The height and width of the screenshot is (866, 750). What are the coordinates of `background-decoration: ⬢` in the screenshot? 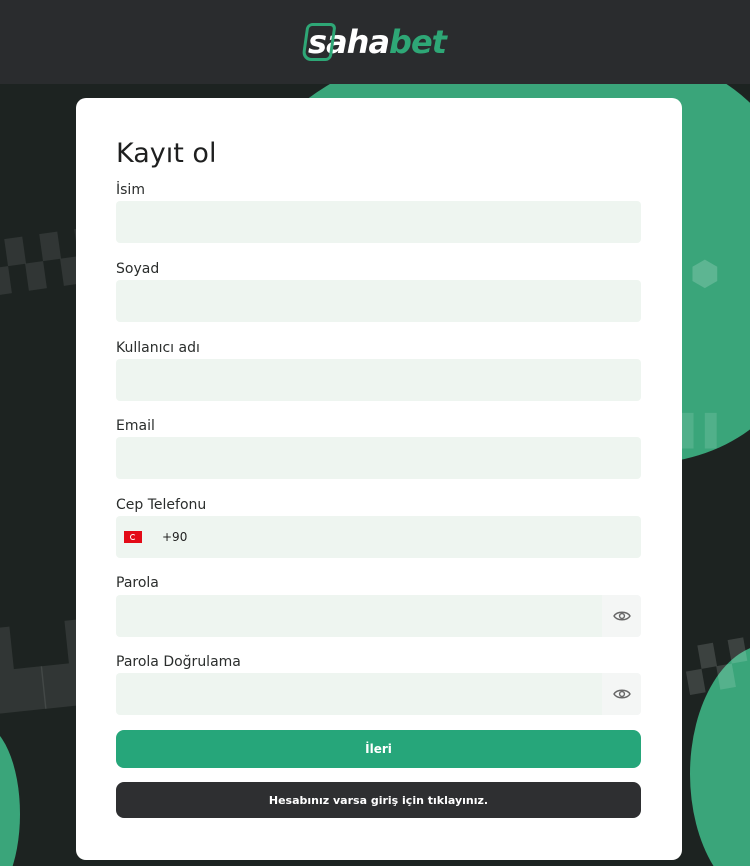 It's located at (705, 274).